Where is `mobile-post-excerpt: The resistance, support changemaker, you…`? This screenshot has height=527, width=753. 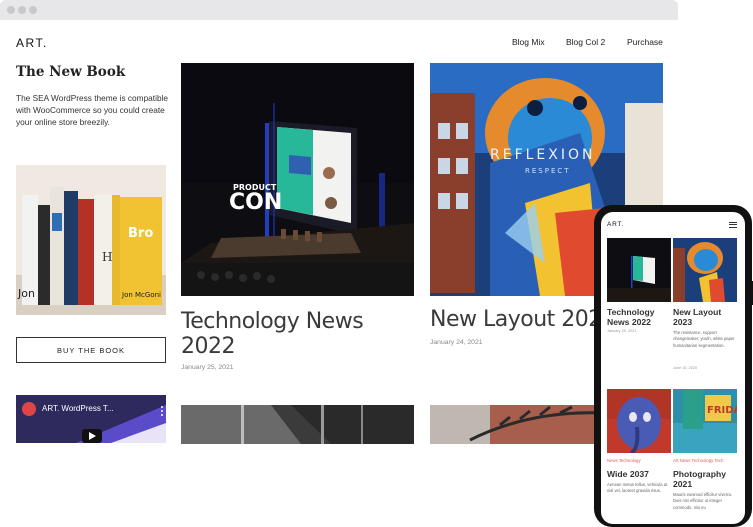 mobile-post-excerpt: The resistance, support changemaker, you… is located at coordinates (704, 339).